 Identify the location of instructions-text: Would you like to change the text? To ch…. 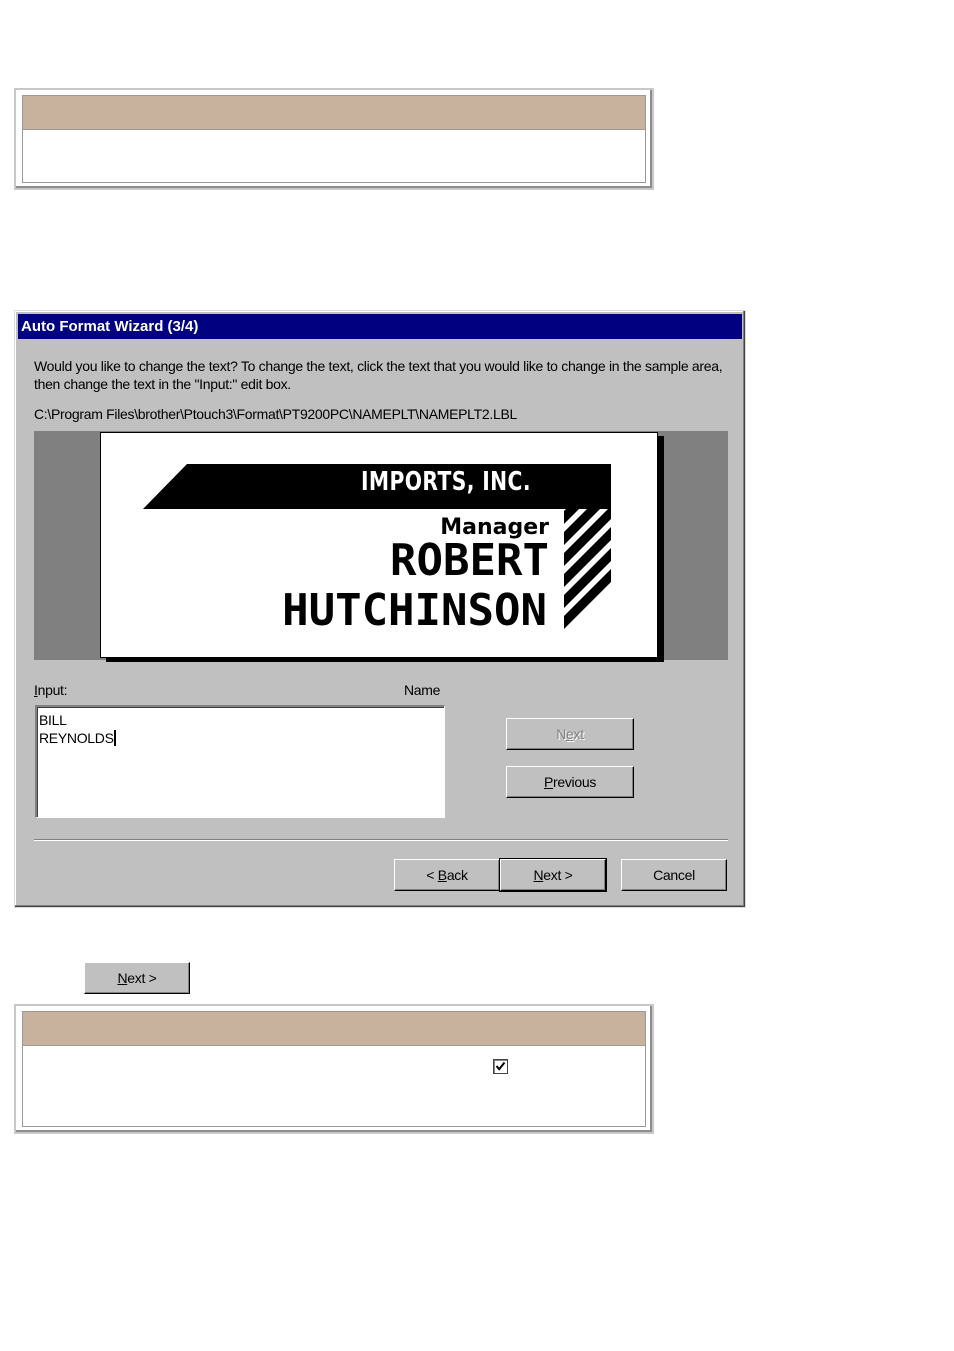
(378, 375).